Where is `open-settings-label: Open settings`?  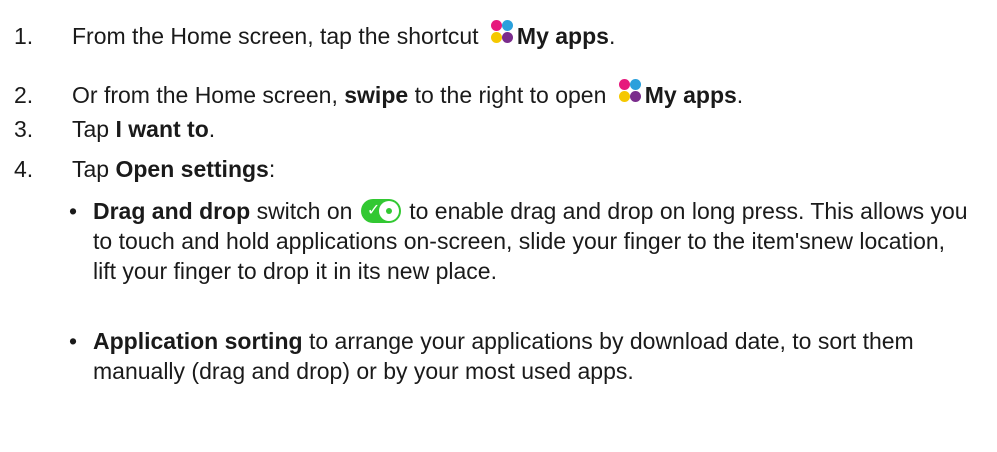
open-settings-label: Open settings is located at coordinates (192, 169).